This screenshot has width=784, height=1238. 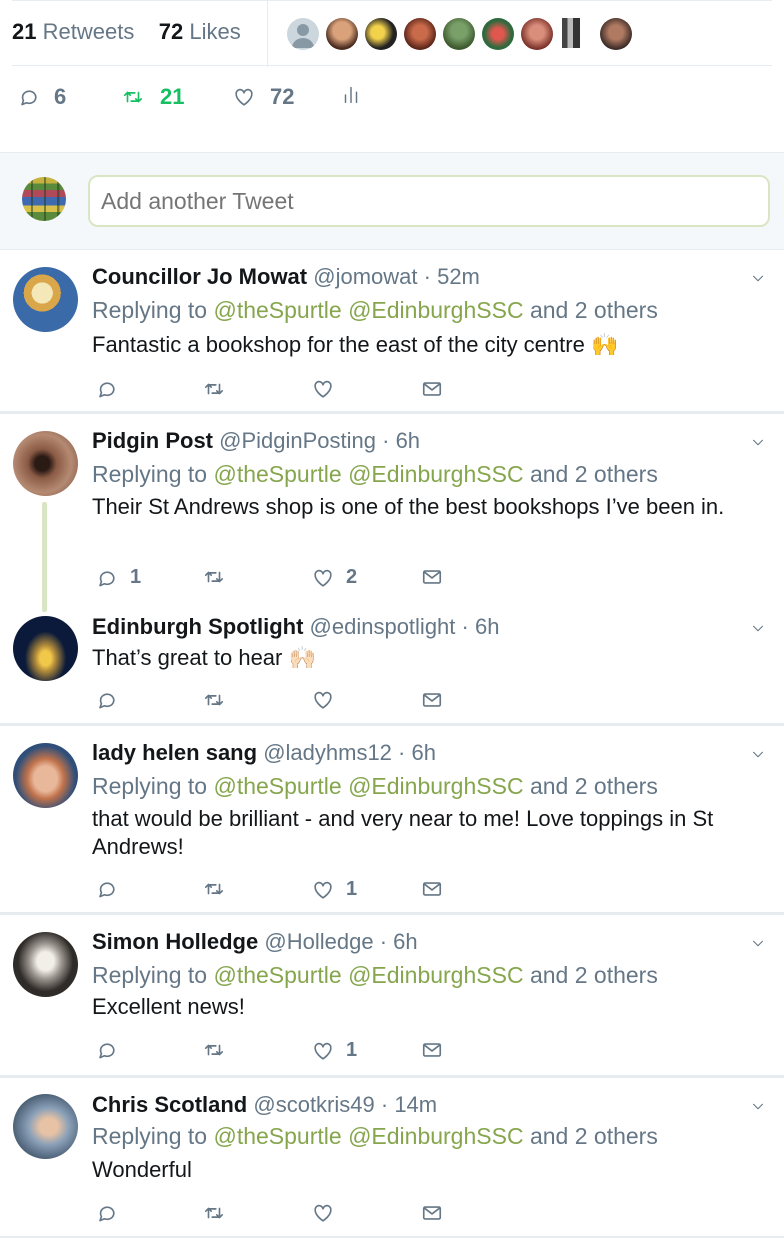 I want to click on tweet-text: That’s great to hear 🙌🏻, so click(x=204, y=657).